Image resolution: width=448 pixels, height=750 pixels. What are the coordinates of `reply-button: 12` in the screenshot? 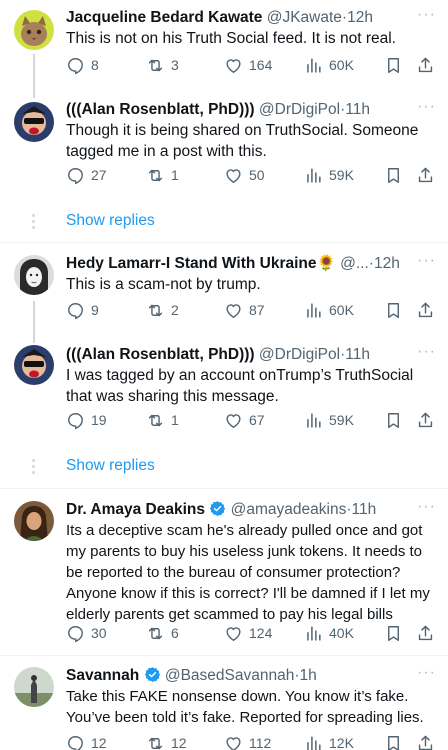 It's located at (106, 742).